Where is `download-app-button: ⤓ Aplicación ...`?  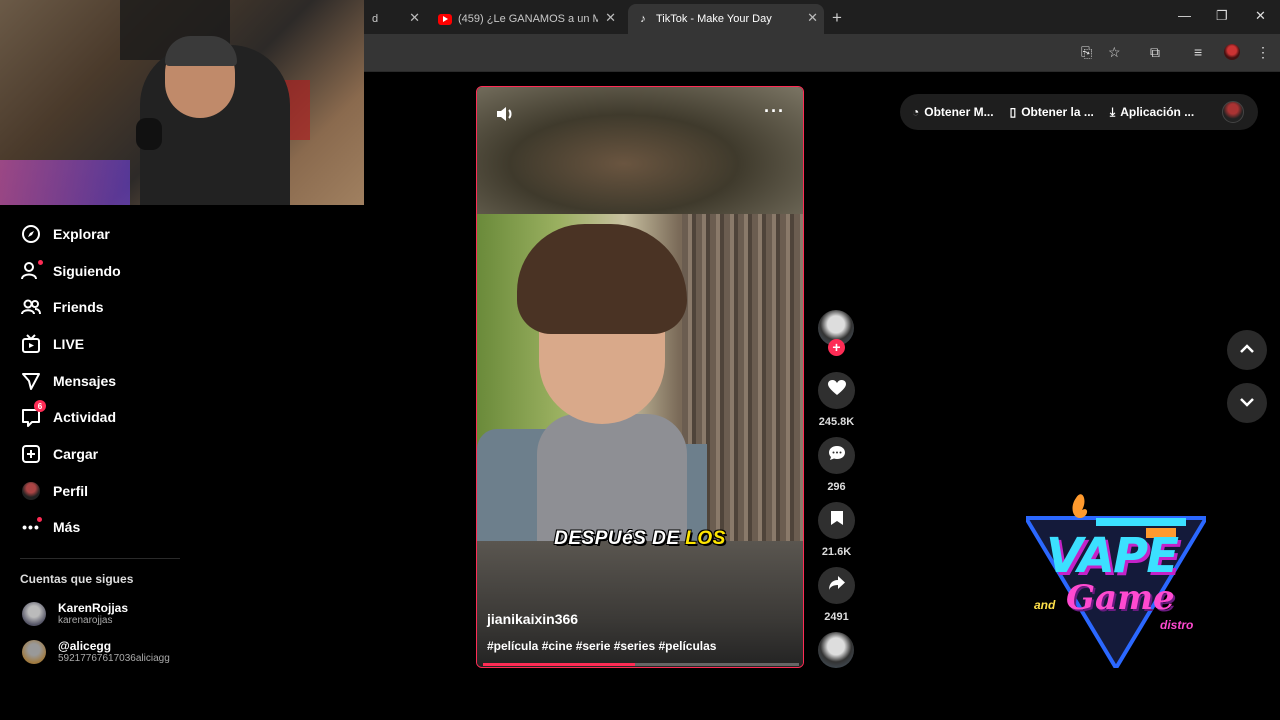
download-app-button: ⤓ Aplicación ... is located at coordinates (1152, 112).